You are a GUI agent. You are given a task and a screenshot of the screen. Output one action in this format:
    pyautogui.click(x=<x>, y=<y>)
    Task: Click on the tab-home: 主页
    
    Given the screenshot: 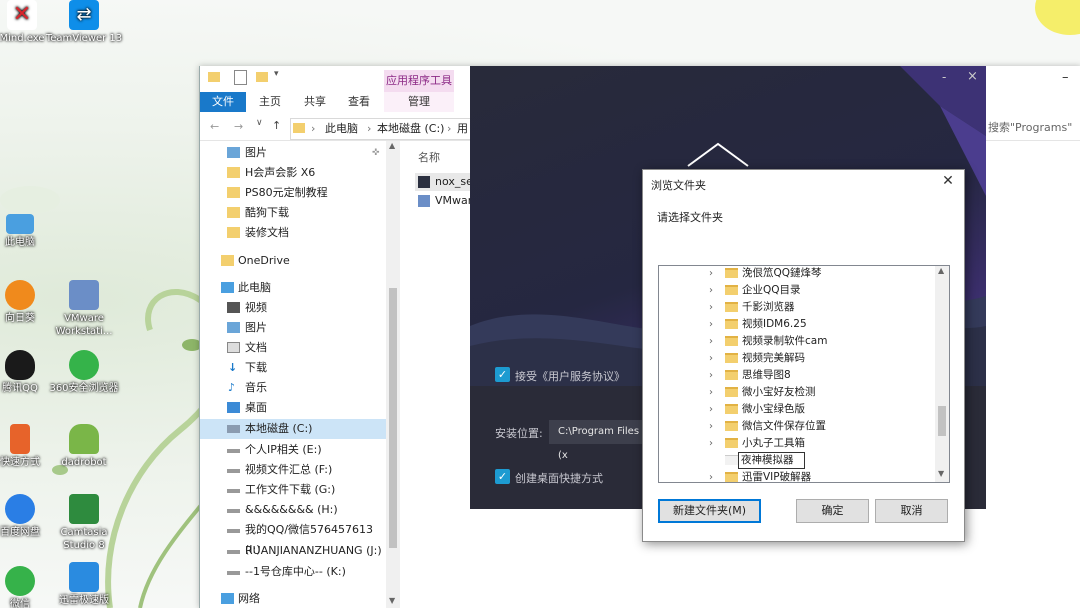 What is the action you would take?
    pyautogui.click(x=270, y=102)
    